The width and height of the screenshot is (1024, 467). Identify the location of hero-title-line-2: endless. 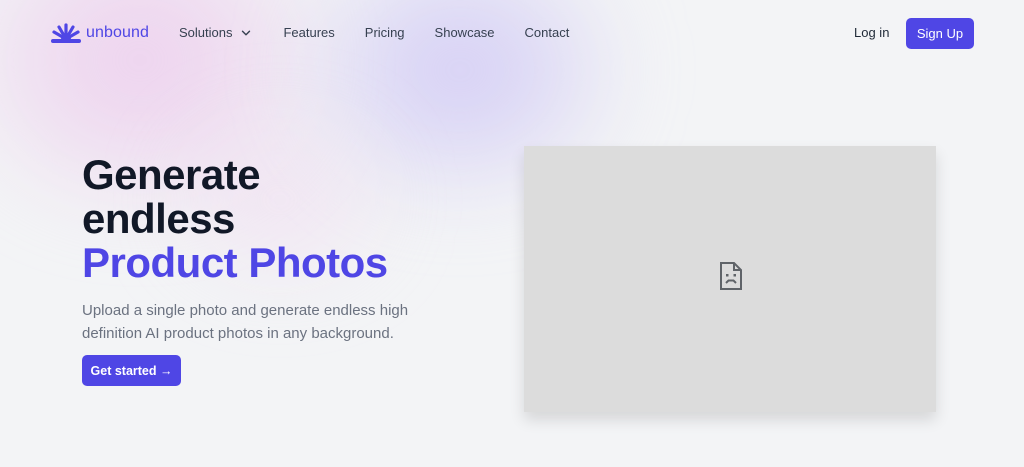
(158, 218).